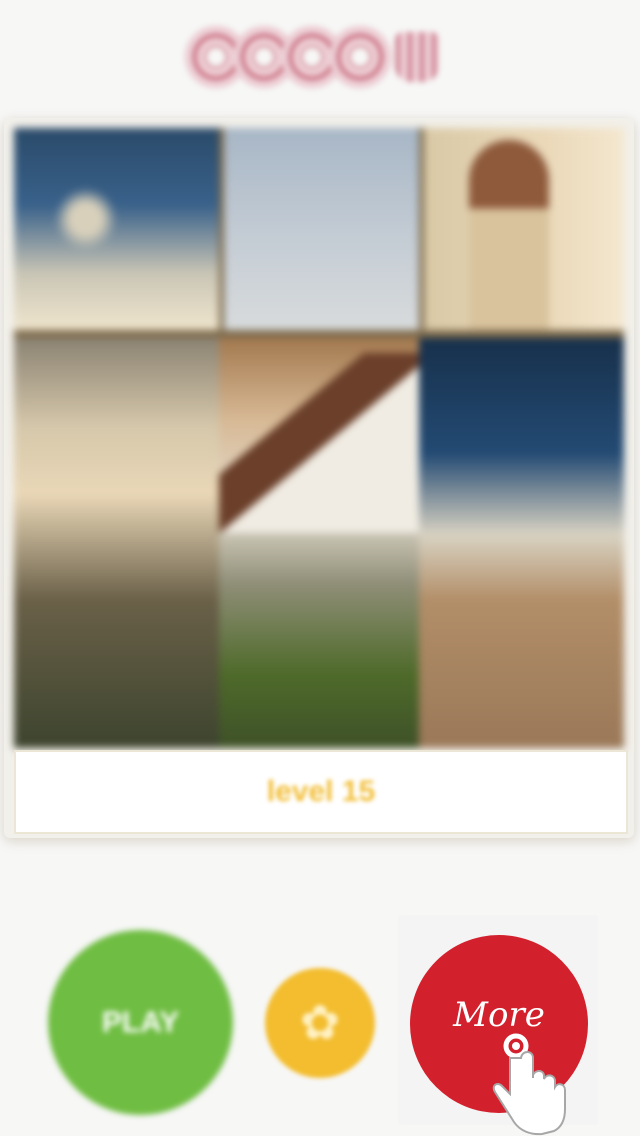 This screenshot has width=640, height=1136. I want to click on play-button: PLAY, so click(140, 1022).